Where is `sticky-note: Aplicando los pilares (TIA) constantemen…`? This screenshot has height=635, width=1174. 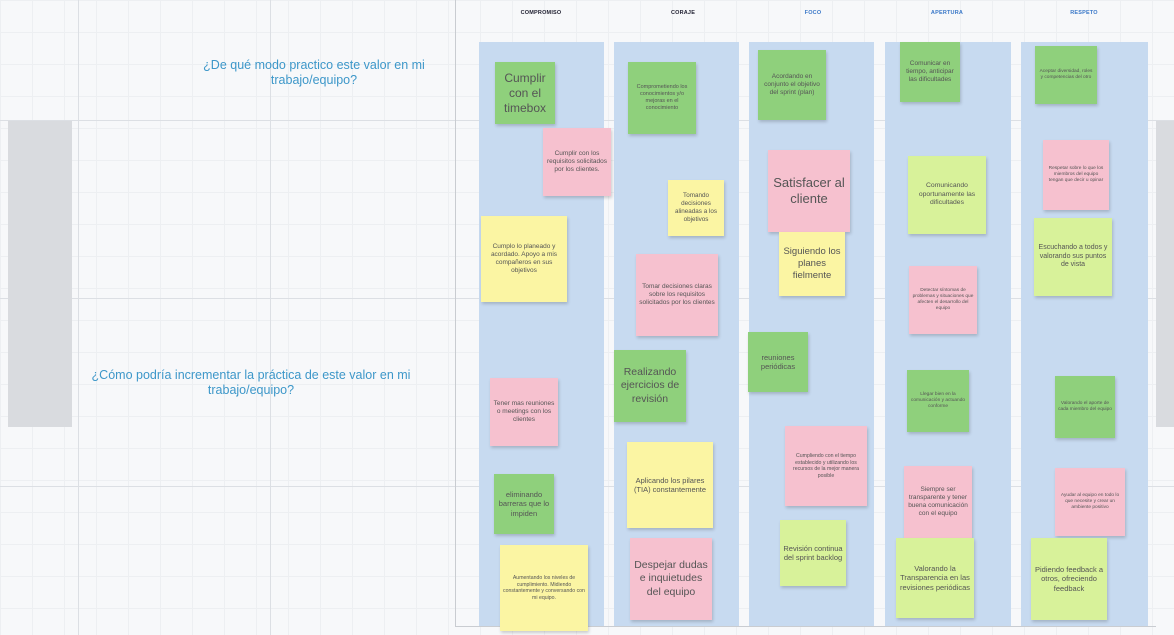
sticky-note: Aplicando los pilares (TIA) constantemen… is located at coordinates (670, 485).